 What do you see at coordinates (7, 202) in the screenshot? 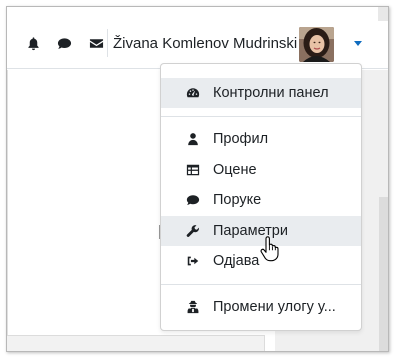
I see `content-edge` at bounding box center [7, 202].